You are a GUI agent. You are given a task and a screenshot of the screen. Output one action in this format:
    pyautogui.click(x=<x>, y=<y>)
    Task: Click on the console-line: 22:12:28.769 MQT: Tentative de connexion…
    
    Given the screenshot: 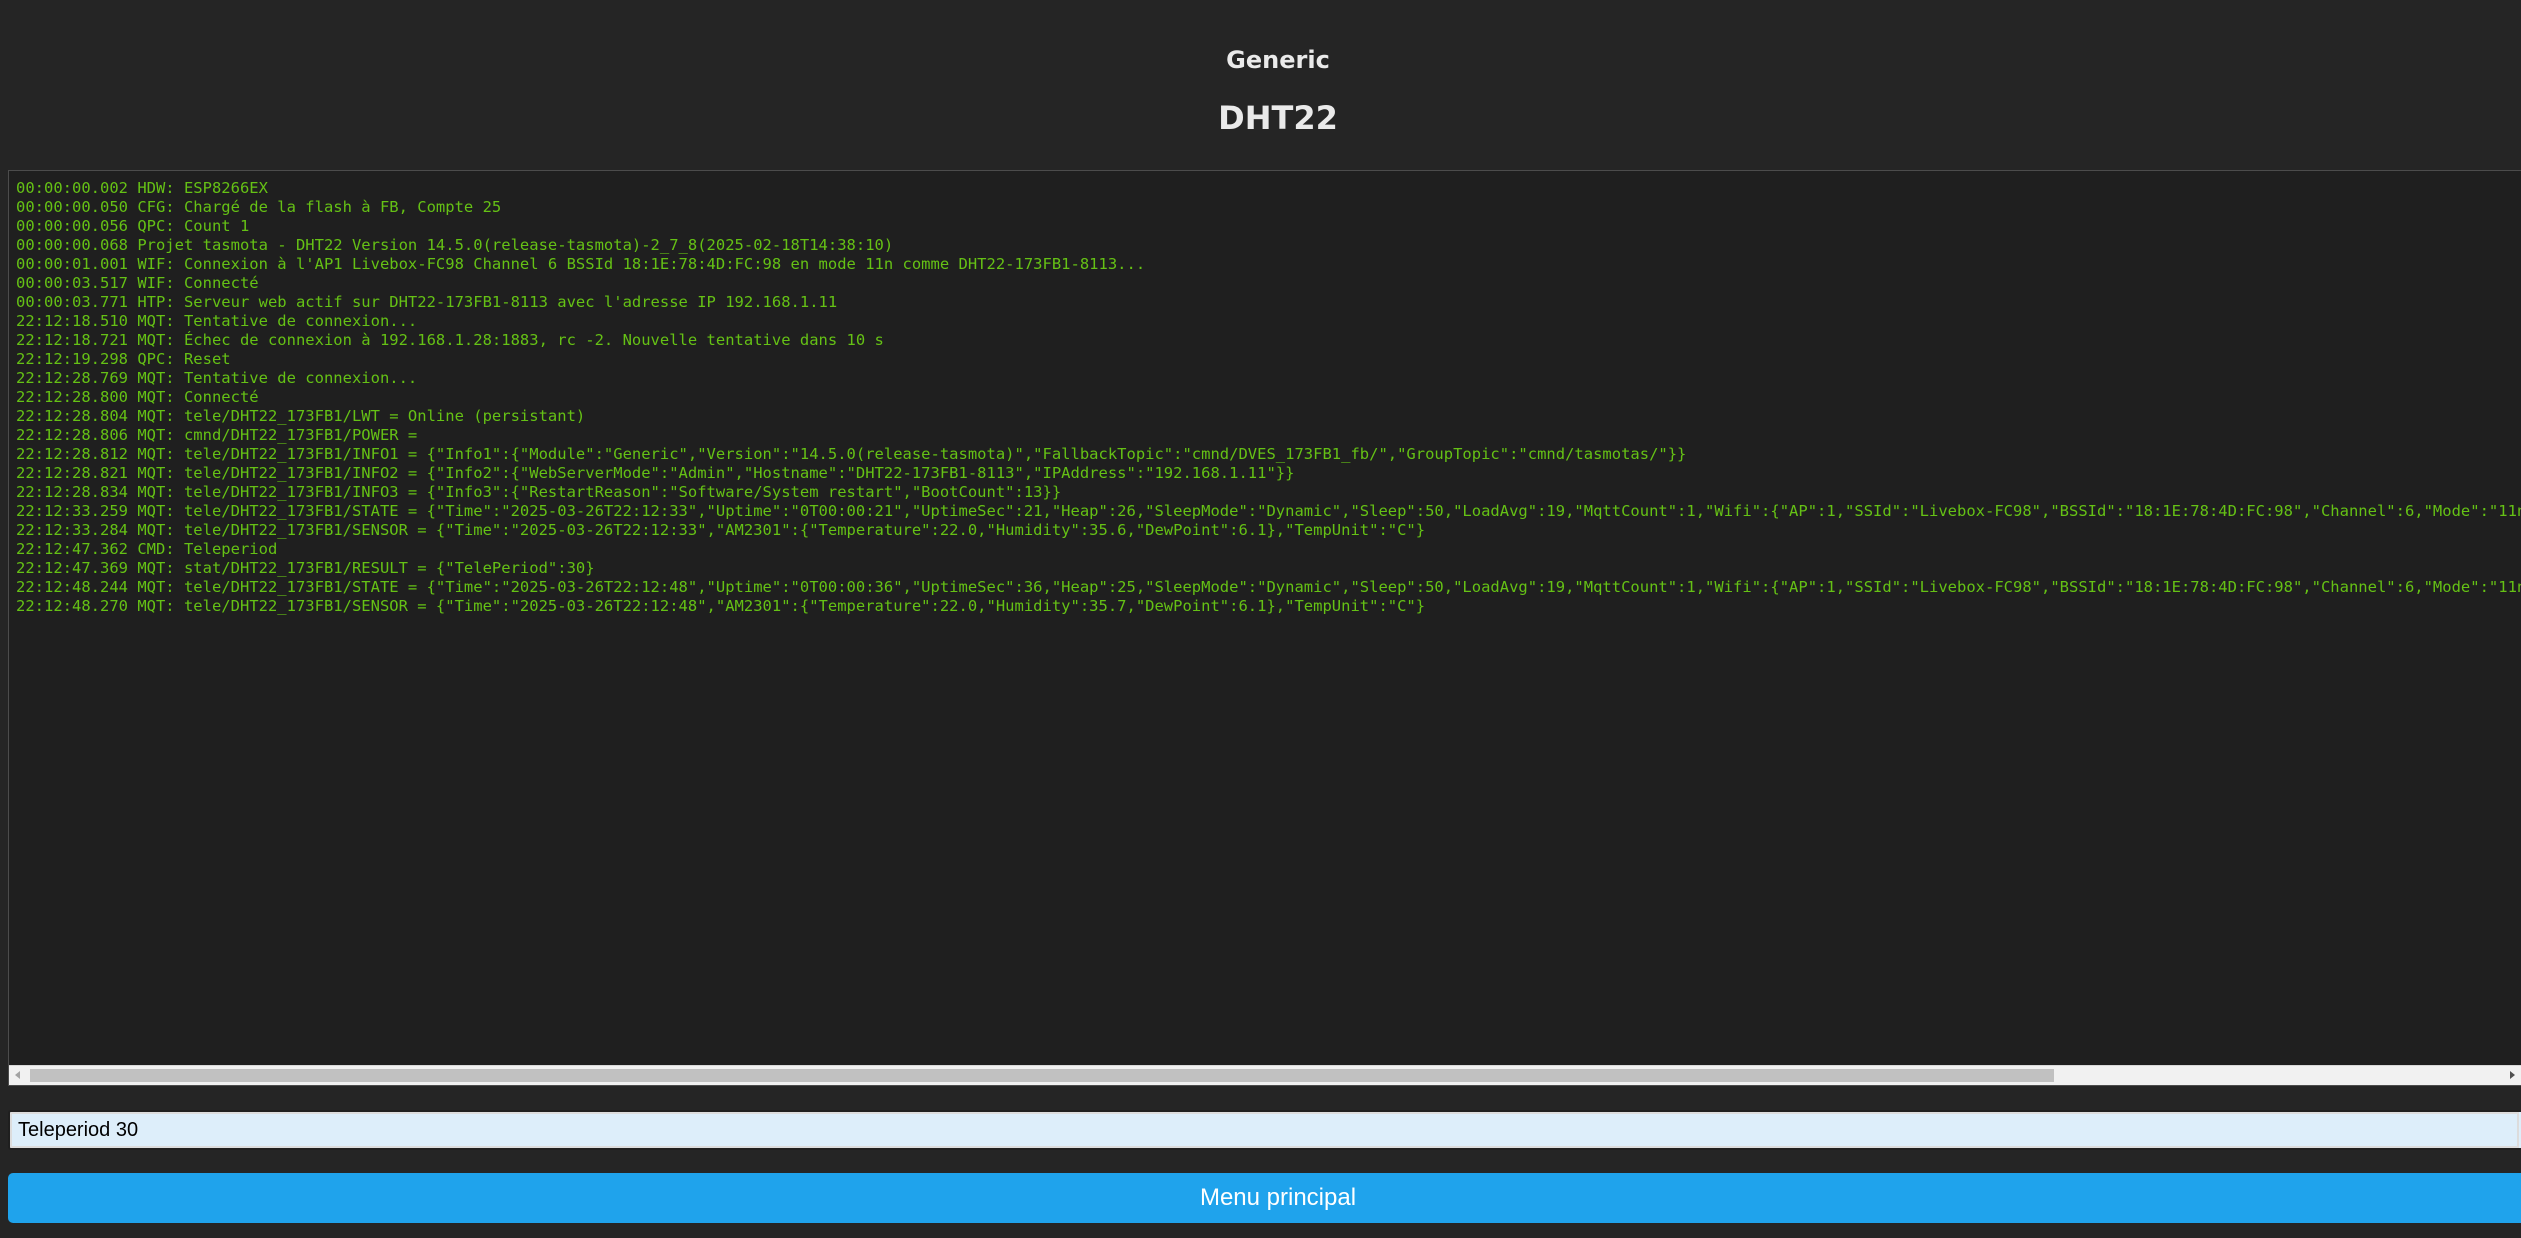 What is the action you would take?
    pyautogui.click(x=217, y=378)
    